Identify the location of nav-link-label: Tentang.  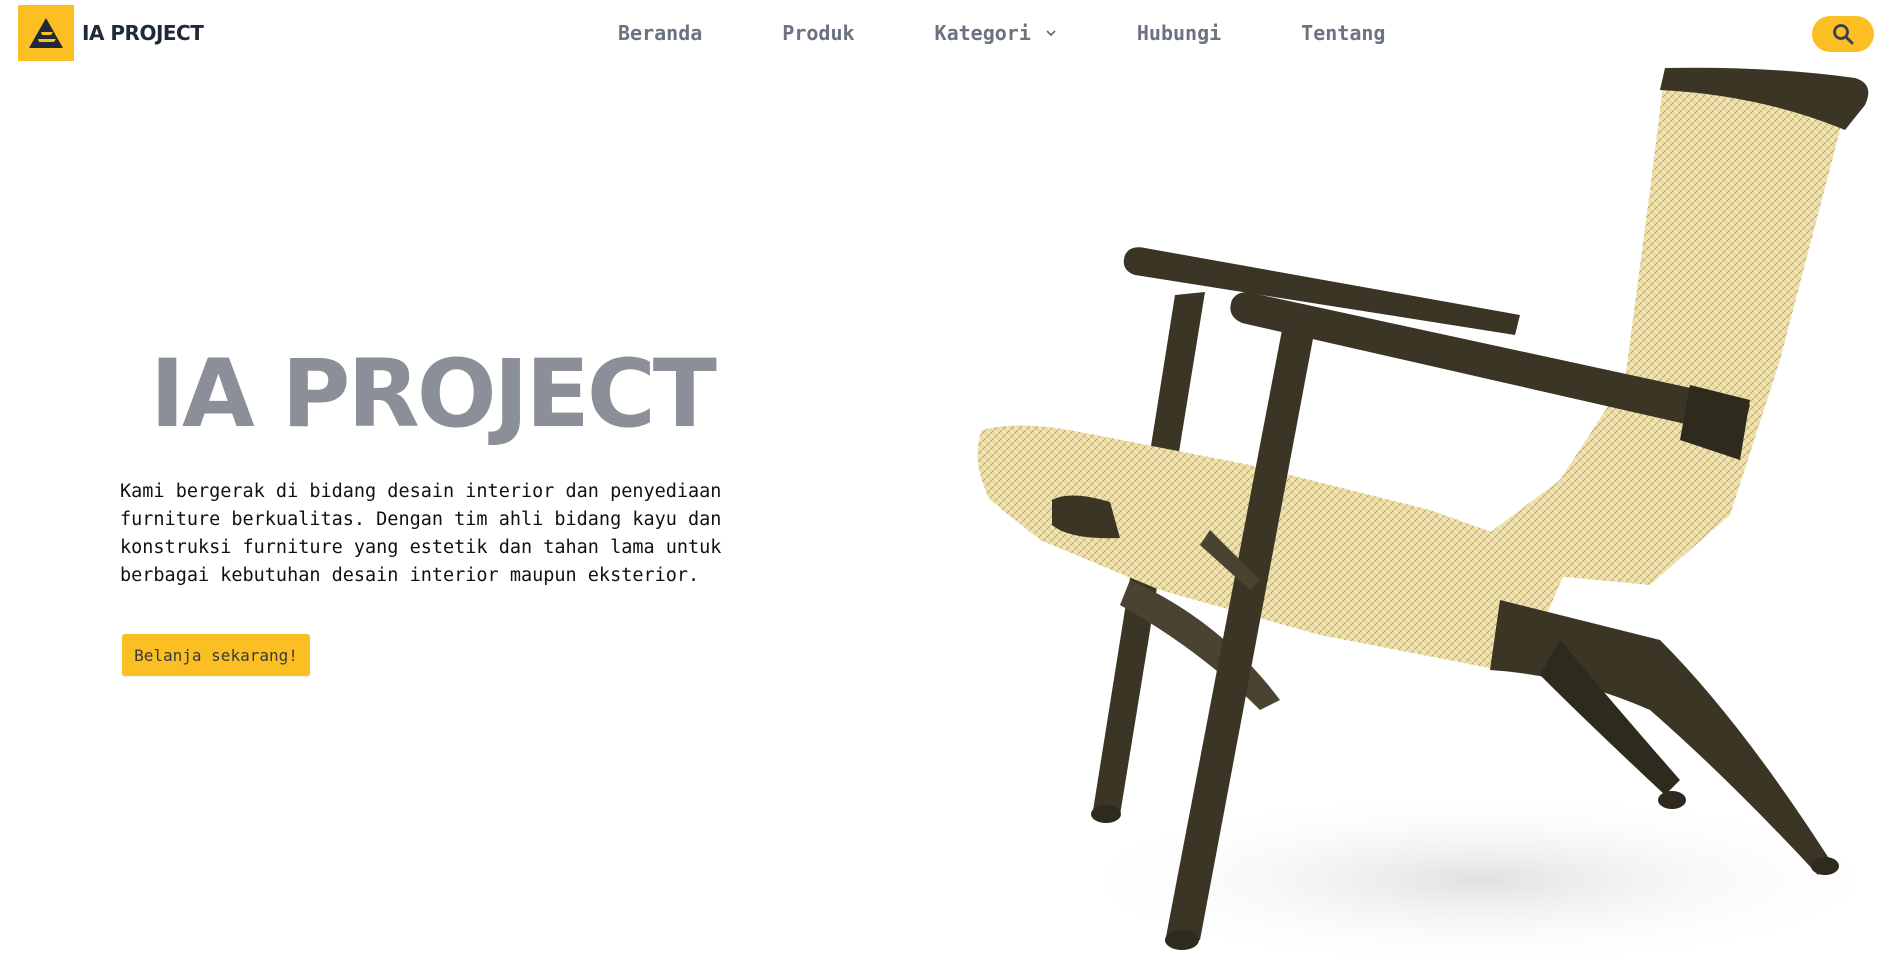
(1343, 33).